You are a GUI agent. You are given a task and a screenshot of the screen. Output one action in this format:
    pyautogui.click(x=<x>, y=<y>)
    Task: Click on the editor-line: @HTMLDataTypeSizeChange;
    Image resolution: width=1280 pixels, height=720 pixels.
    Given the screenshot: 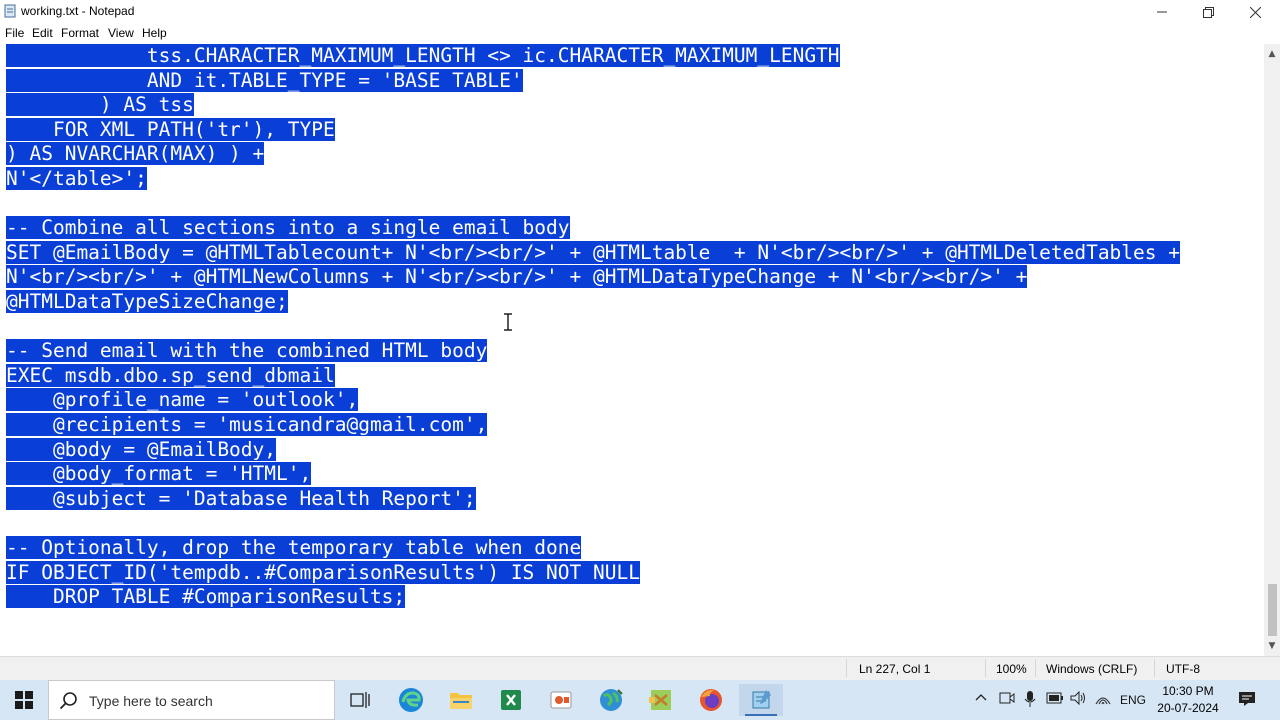 What is the action you would take?
    pyautogui.click(x=147, y=302)
    